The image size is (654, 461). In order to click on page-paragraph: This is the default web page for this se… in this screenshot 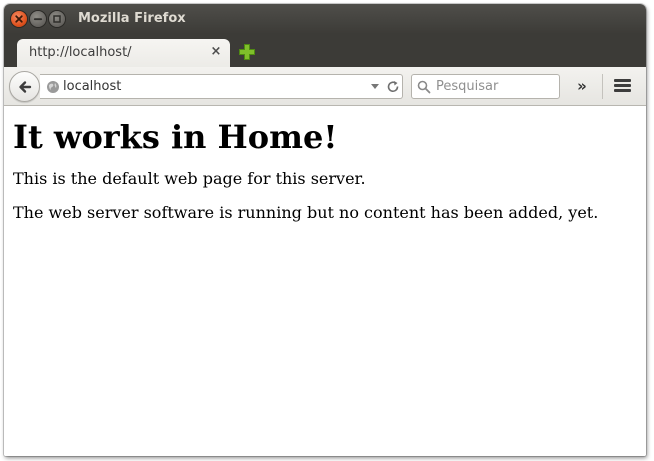, I will do `click(189, 178)`.